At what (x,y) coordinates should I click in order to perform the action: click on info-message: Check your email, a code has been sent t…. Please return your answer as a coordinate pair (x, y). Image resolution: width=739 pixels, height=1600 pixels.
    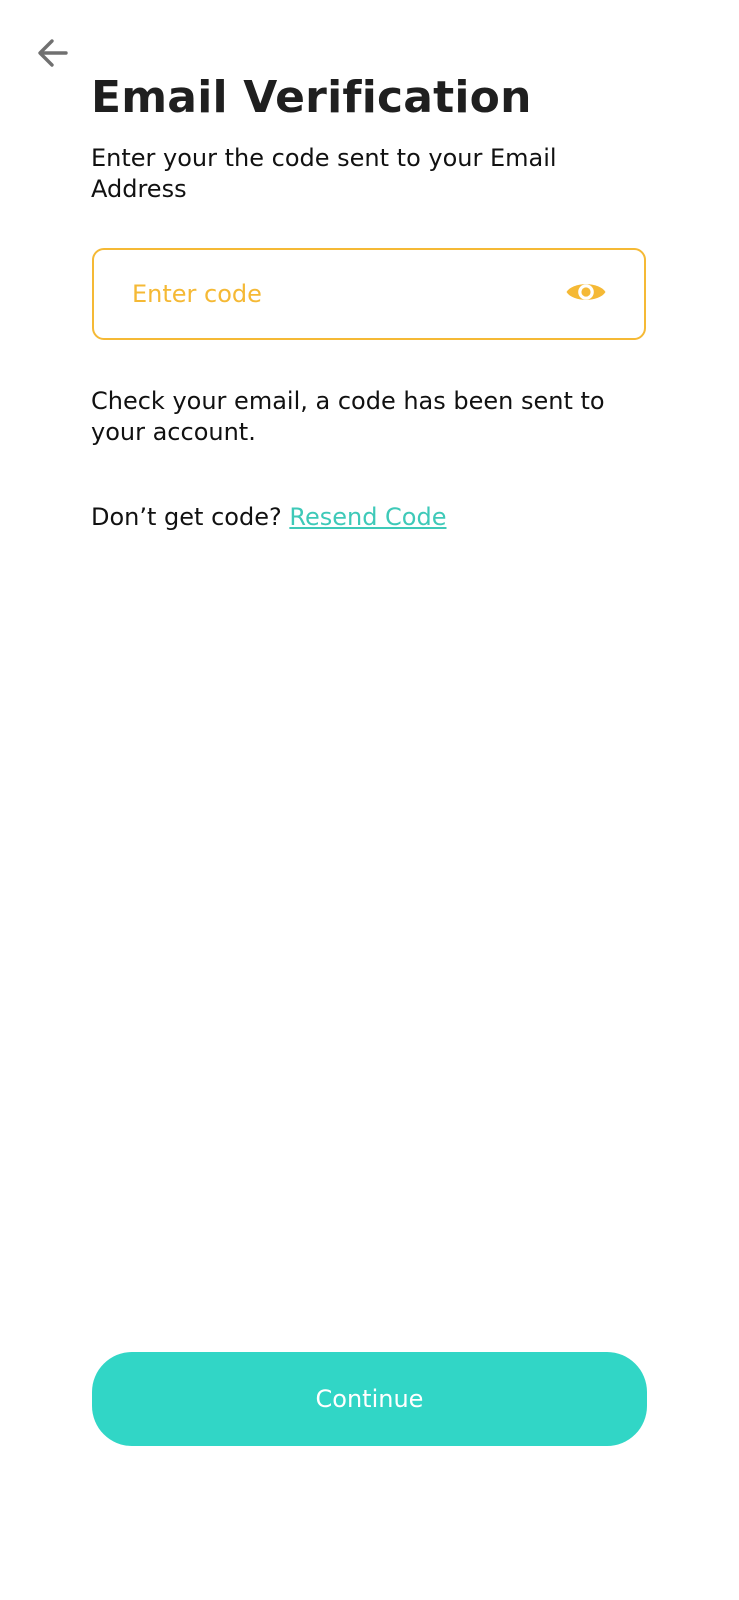
    Looking at the image, I should click on (348, 416).